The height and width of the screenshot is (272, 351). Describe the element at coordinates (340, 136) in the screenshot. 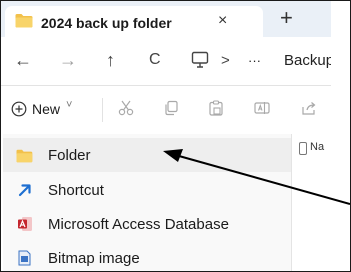

I see `window-edge` at that location.